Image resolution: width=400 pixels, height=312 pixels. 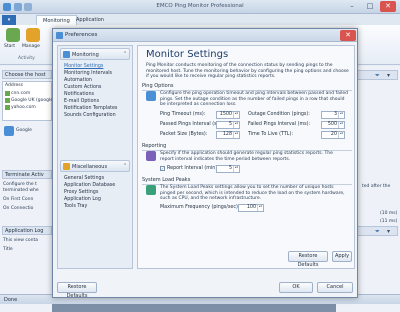 I want to click on manage-icon, so click(x=33, y=35).